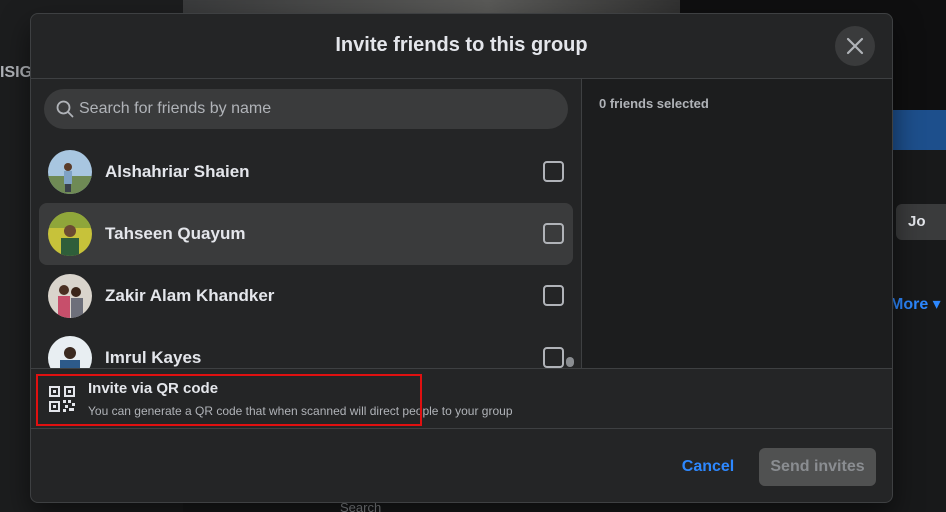 The width and height of the screenshot is (946, 512). Describe the element at coordinates (921, 222) in the screenshot. I see `background-join-button: Jo` at that location.